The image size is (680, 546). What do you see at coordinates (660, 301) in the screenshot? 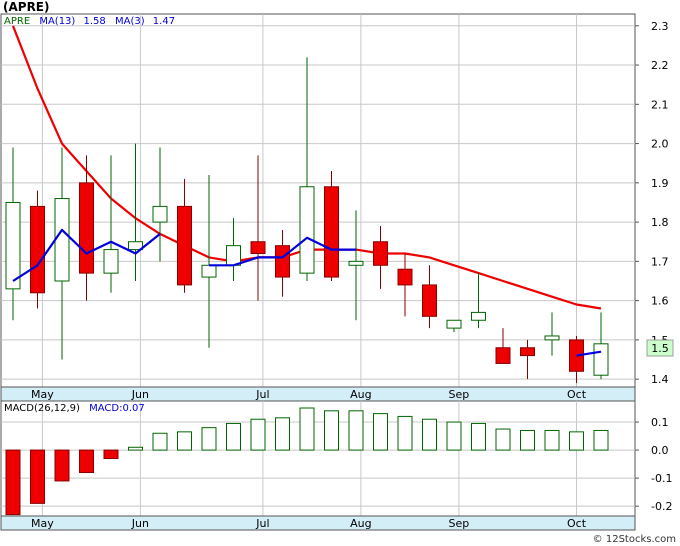
I see `price-tick-label: 1.6` at bounding box center [660, 301].